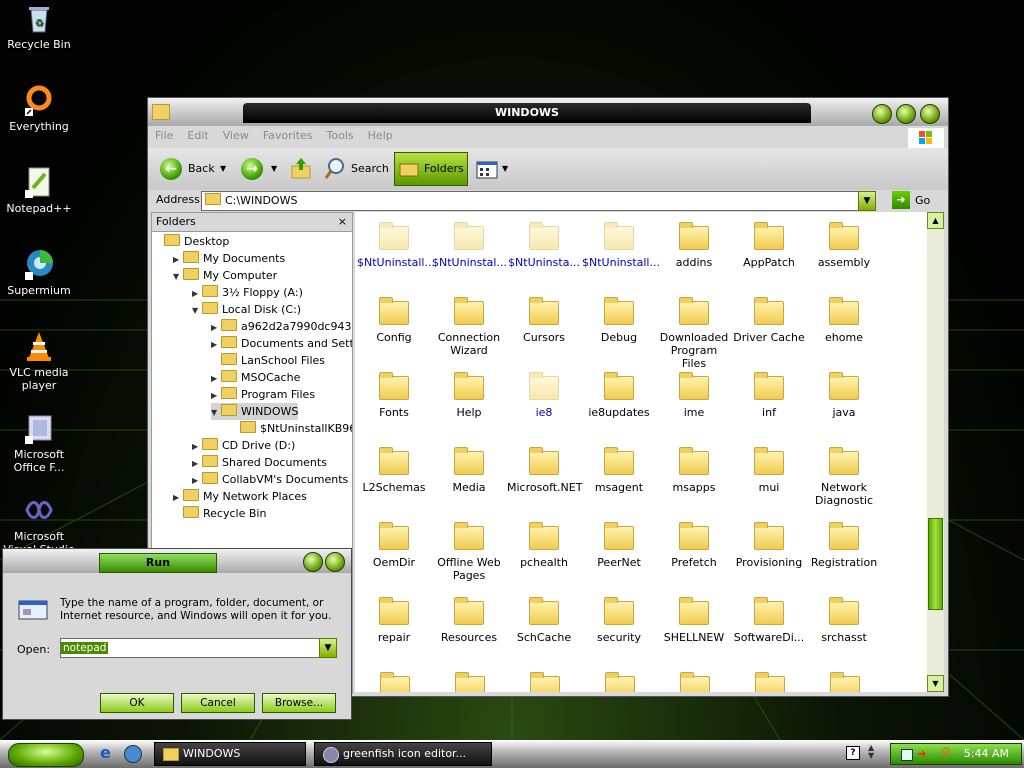 The width and height of the screenshot is (1024, 768). Describe the element at coordinates (255, 412) in the screenshot. I see `tree-item: ▼ WINDOWS` at that location.